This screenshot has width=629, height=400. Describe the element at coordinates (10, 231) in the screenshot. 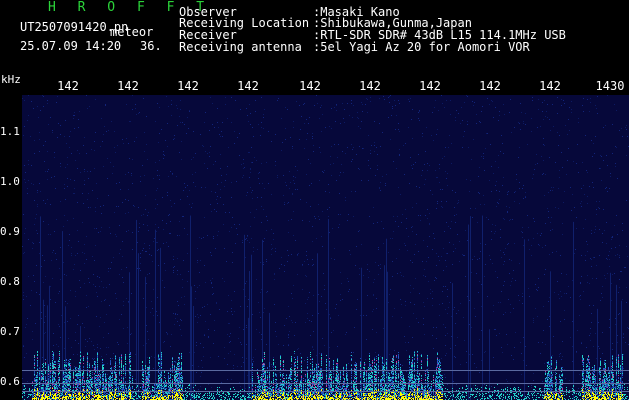

I see `freq-tick: 0.9` at that location.